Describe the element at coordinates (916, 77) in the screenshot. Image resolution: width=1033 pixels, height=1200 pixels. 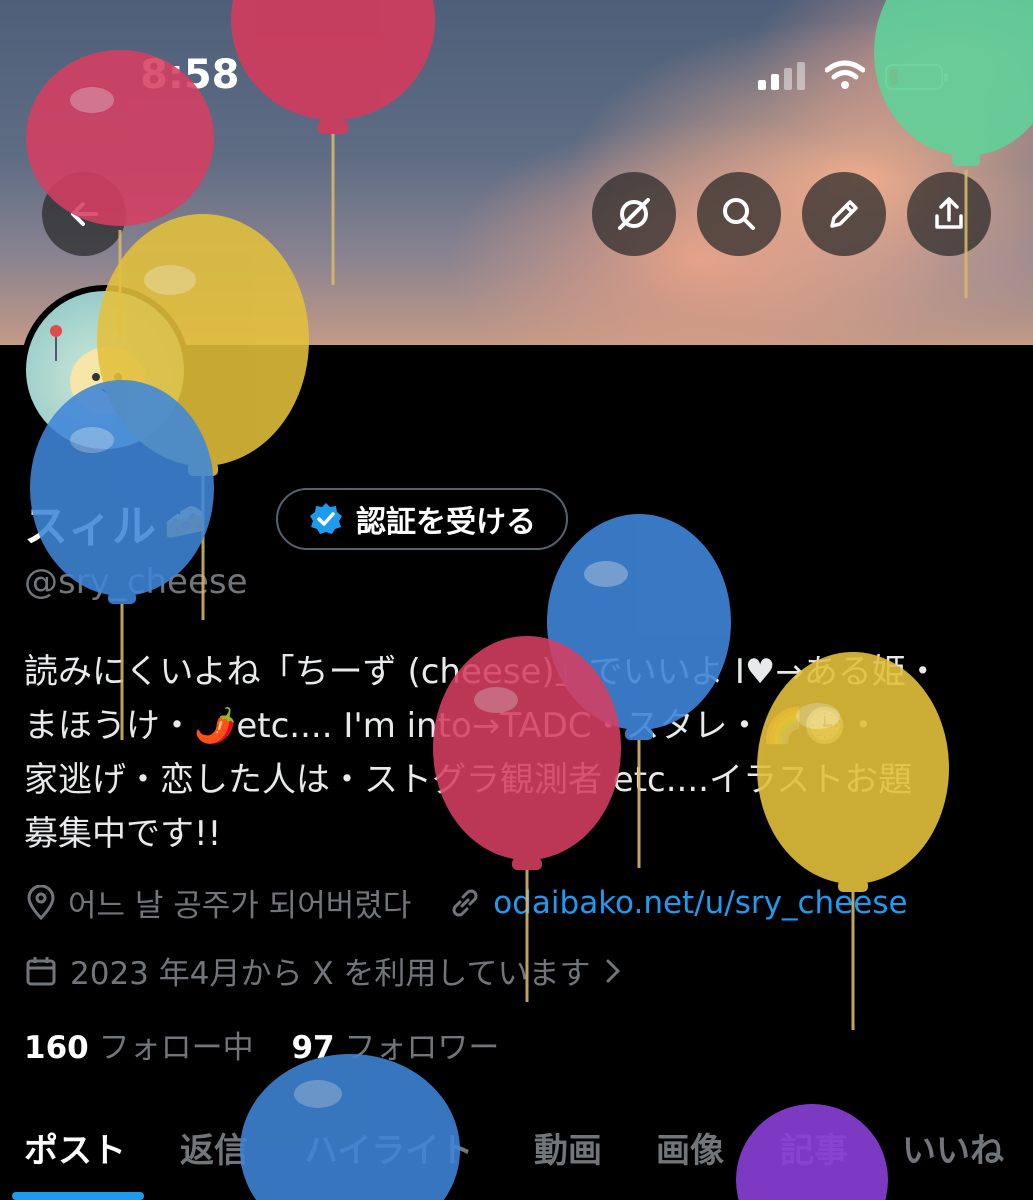
I see `battery-icon` at that location.